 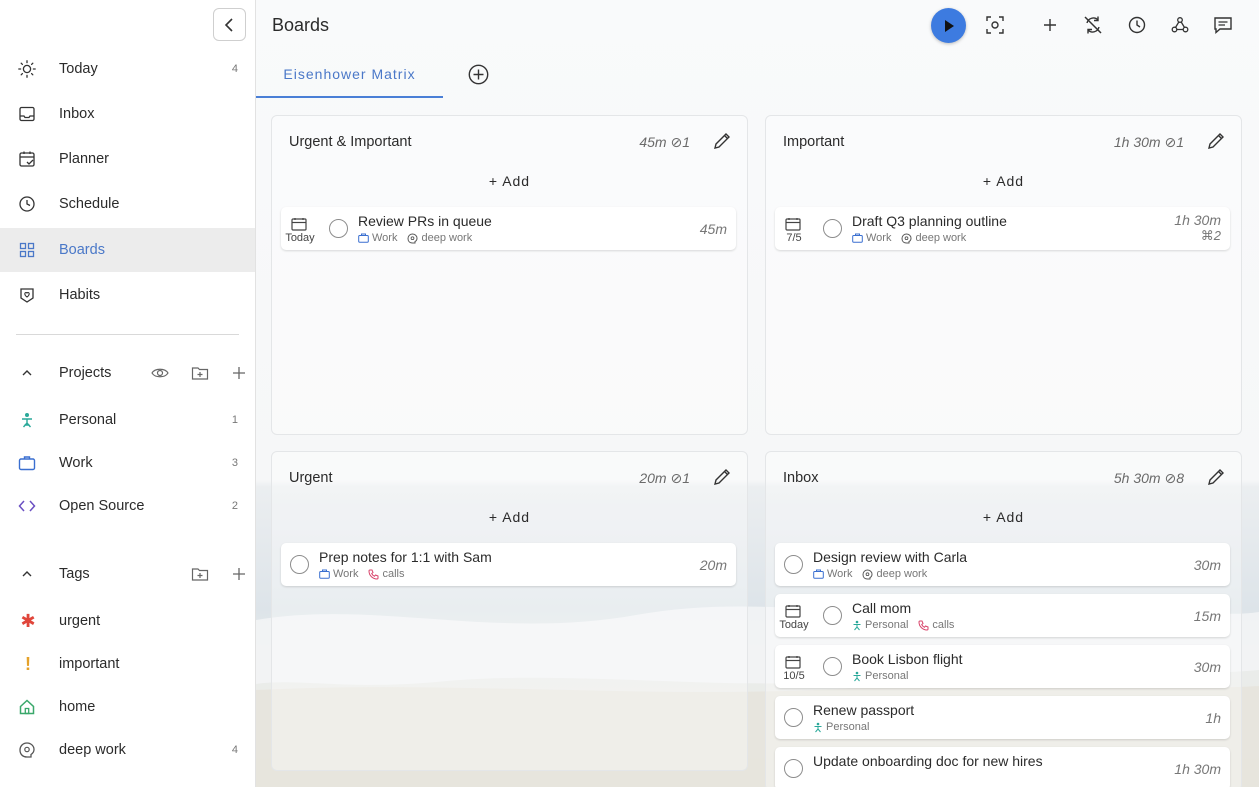 What do you see at coordinates (127, 295) in the screenshot?
I see `nav-habits: Habits` at bounding box center [127, 295].